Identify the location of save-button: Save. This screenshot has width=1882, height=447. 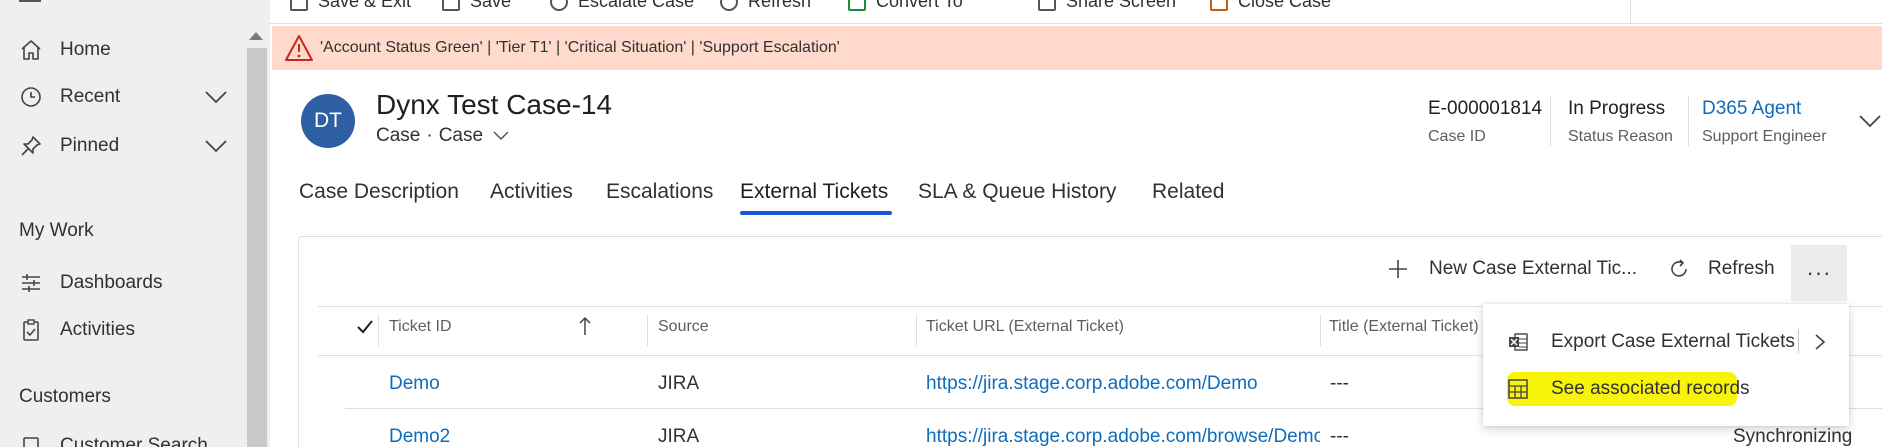
(476, 6).